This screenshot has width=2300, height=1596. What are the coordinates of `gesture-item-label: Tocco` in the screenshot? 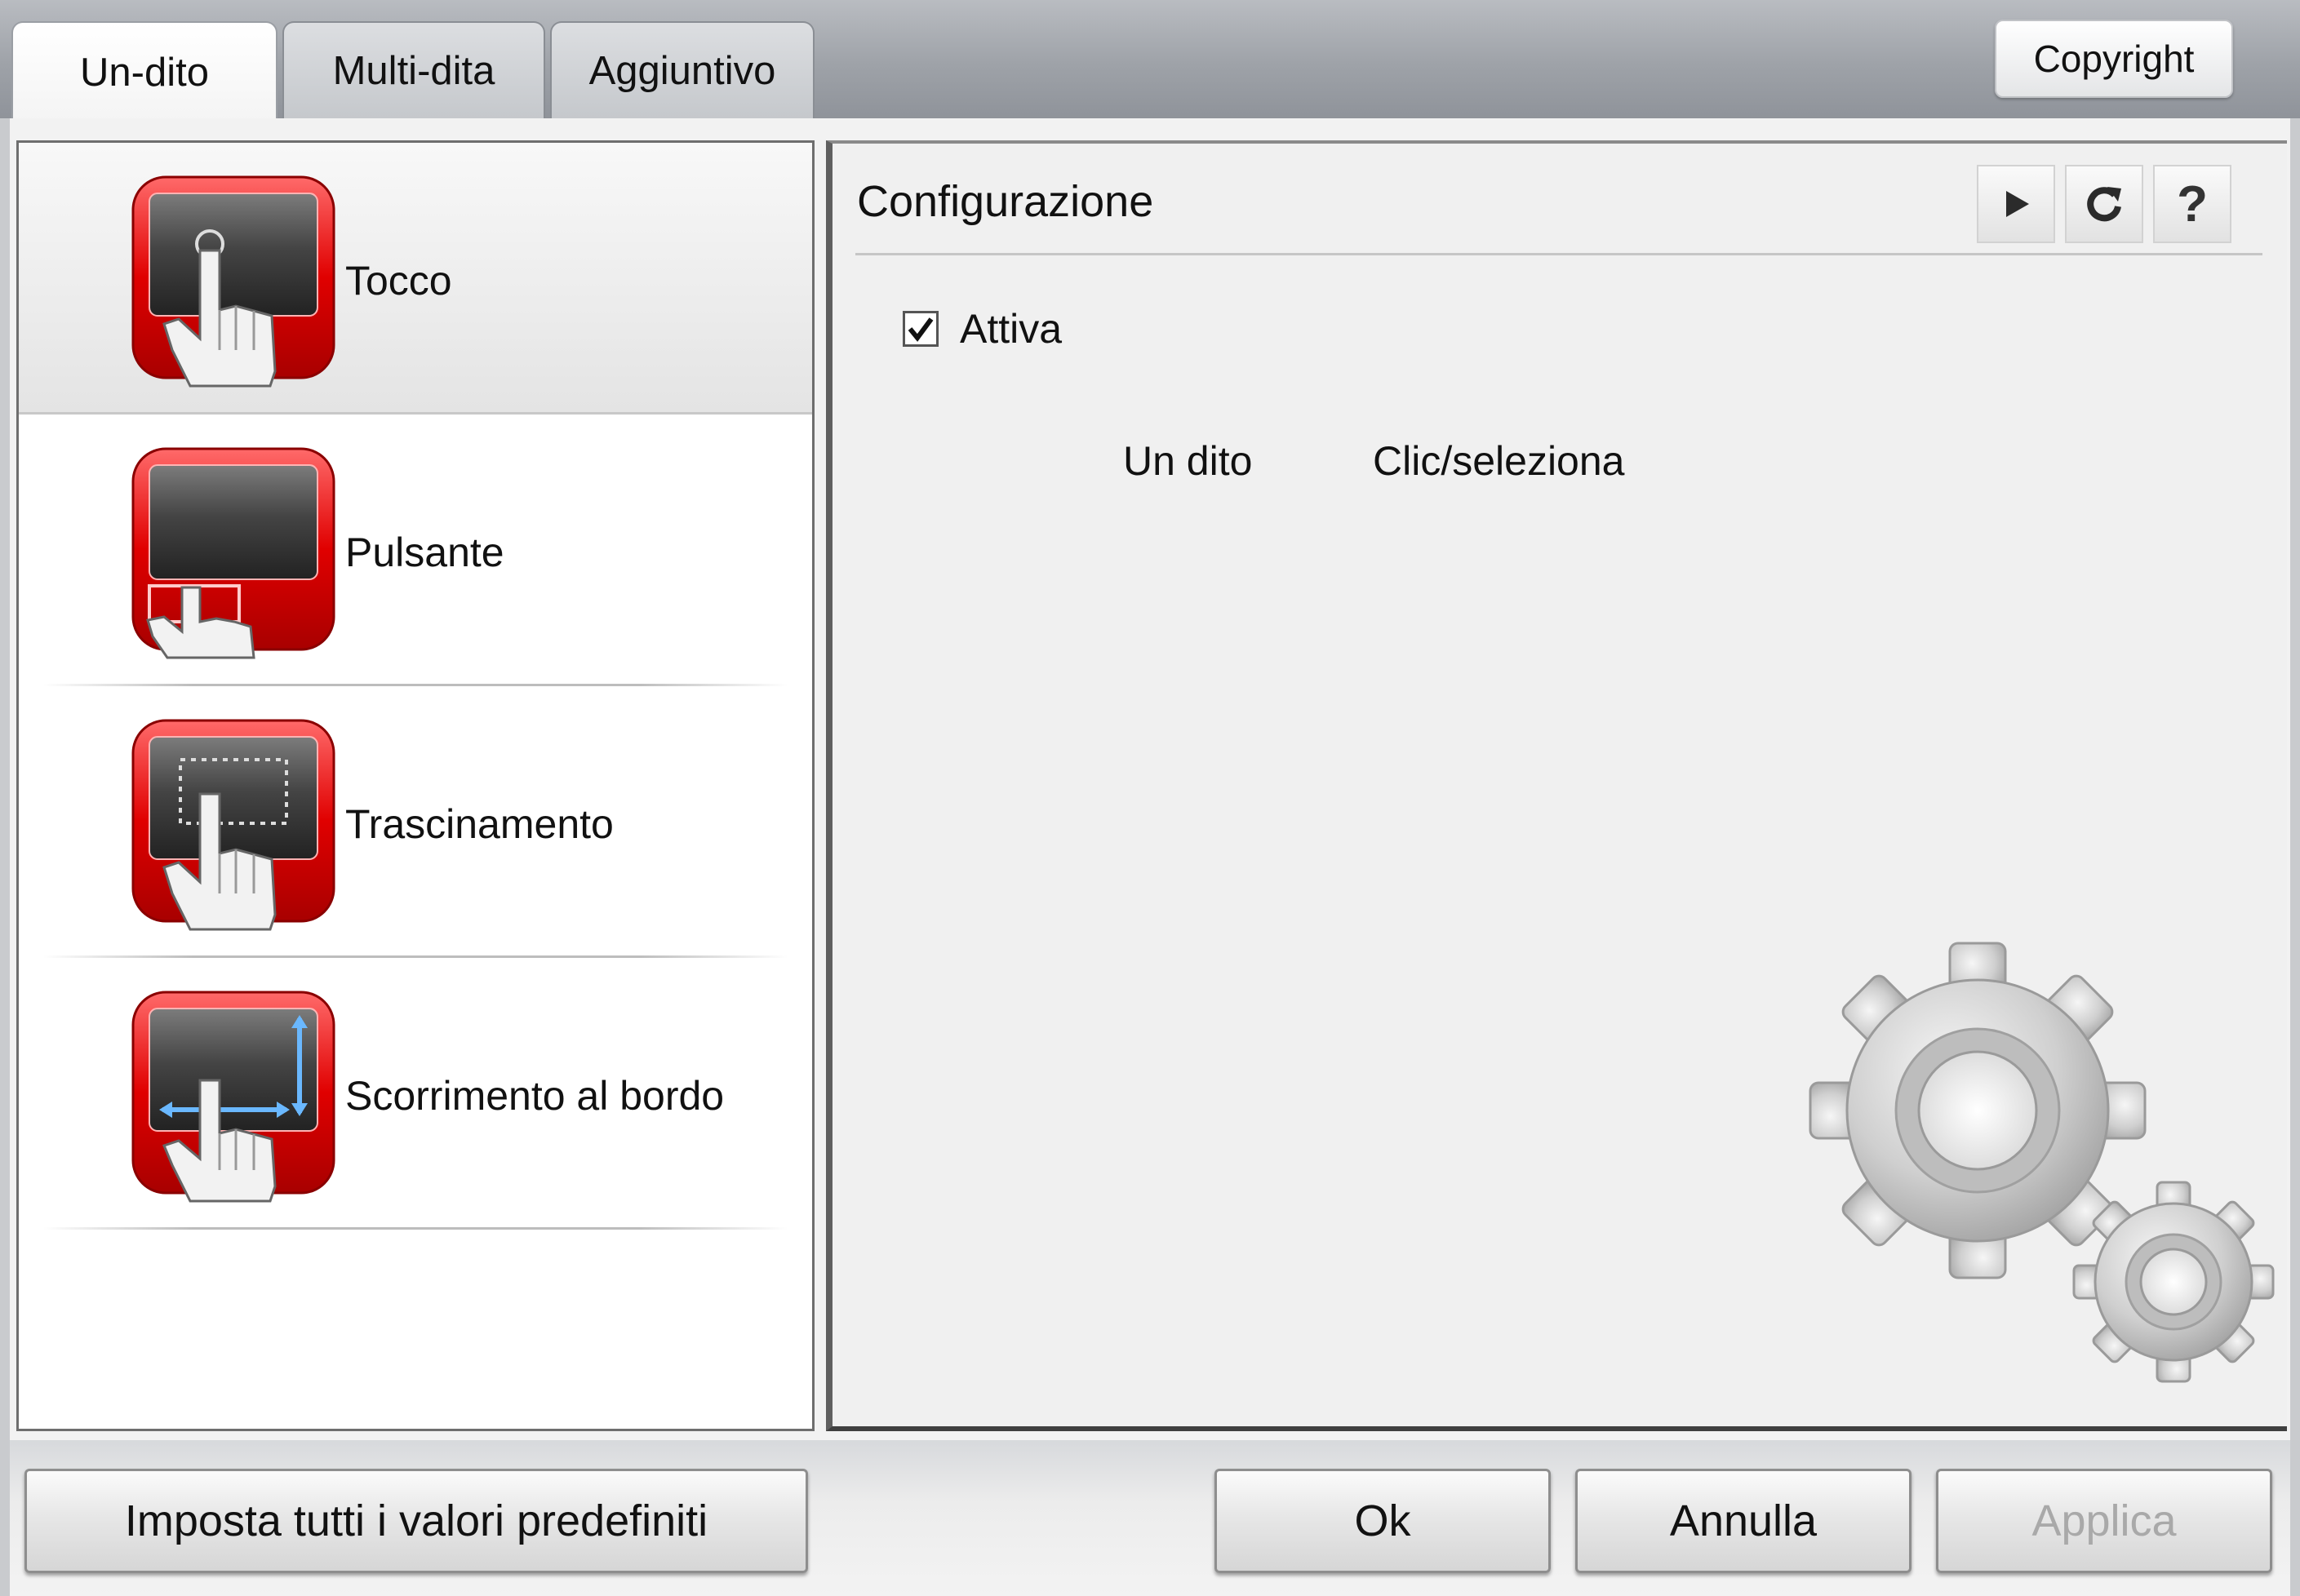 It's located at (398, 281).